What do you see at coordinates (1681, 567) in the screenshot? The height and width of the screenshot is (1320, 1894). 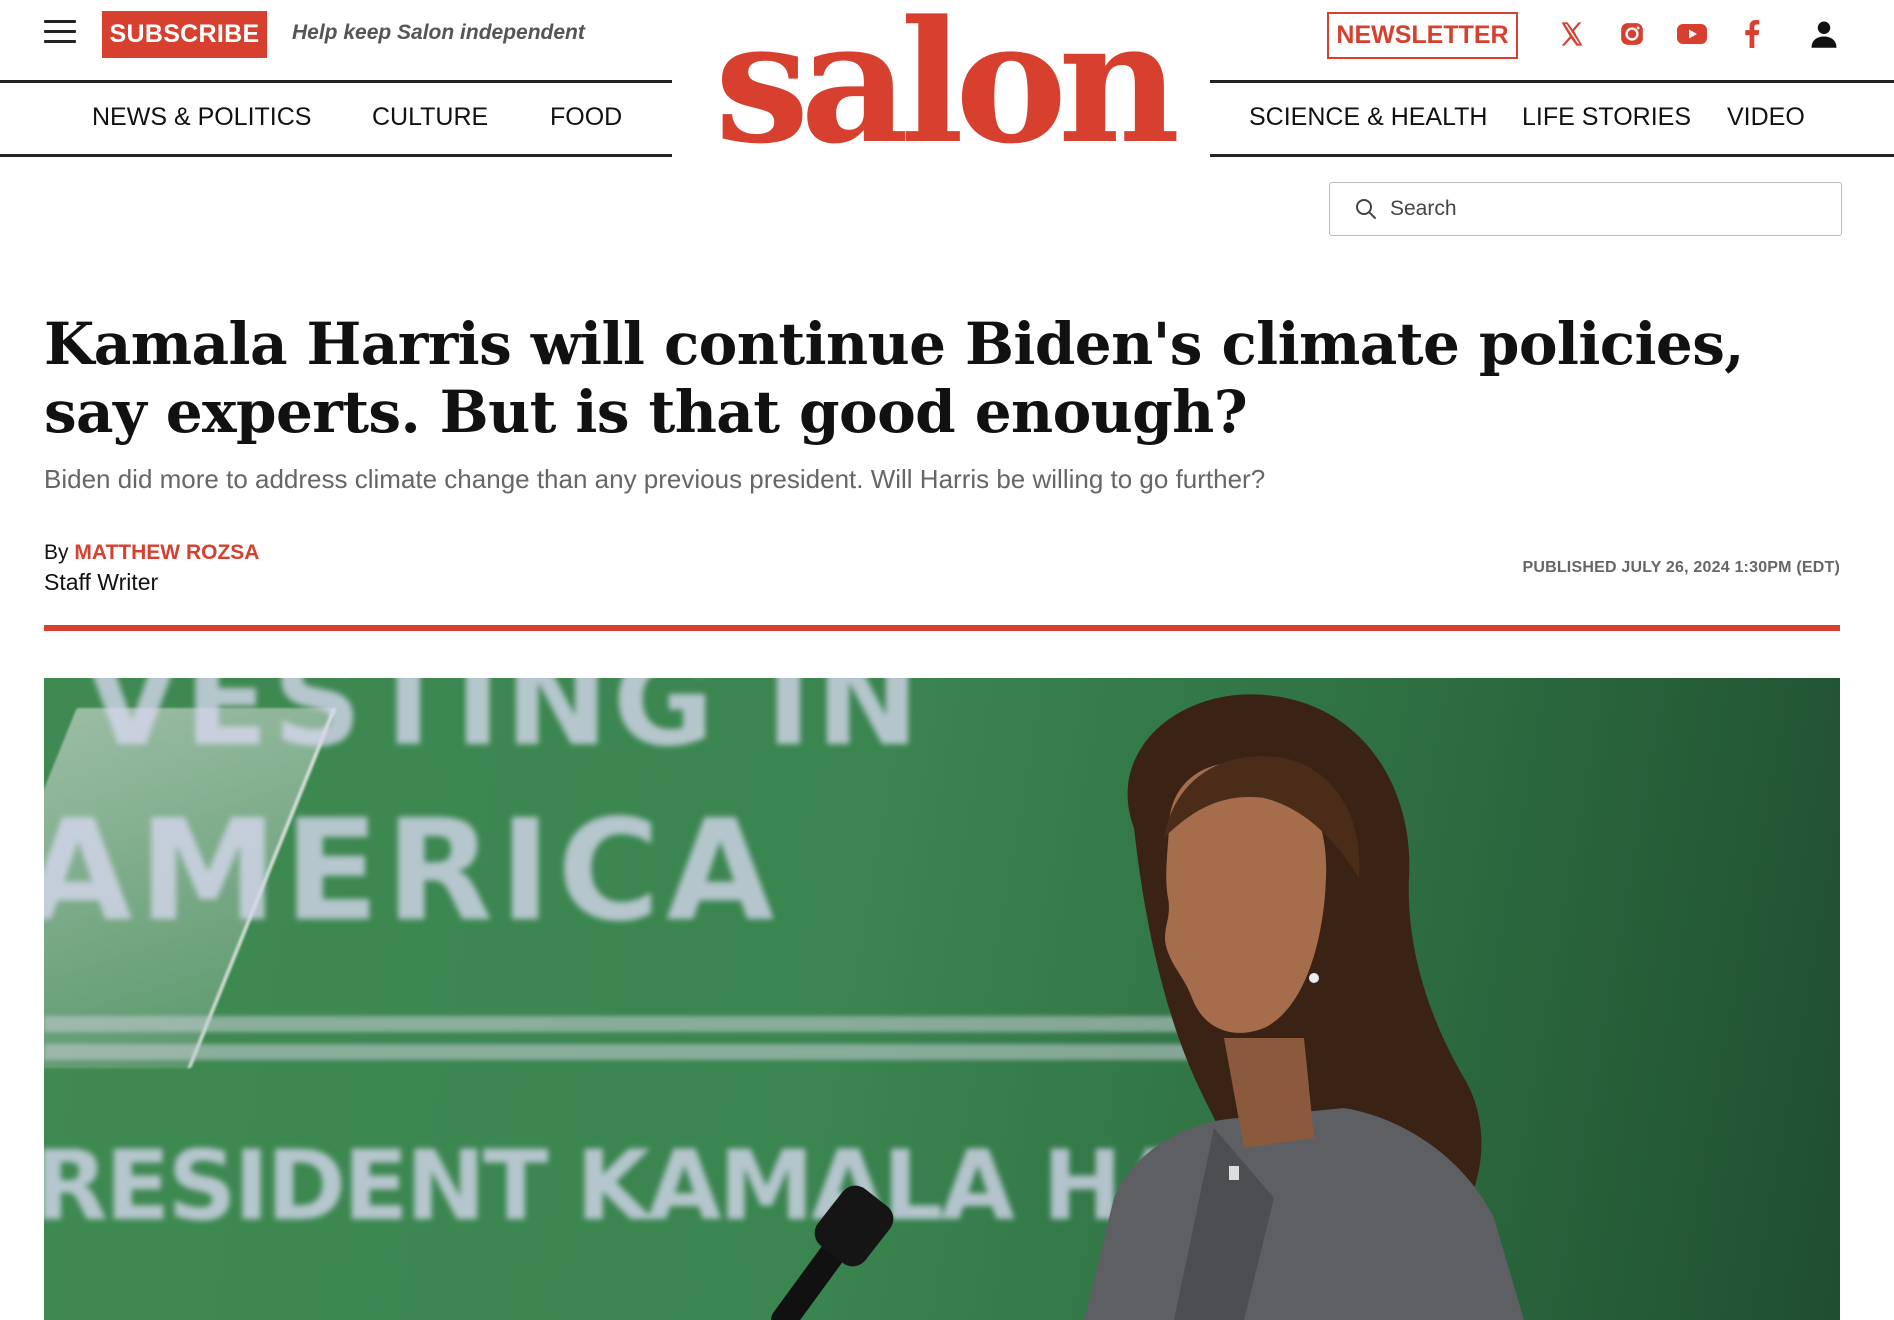 I see `published-date: PUBLISHED JULY 26, 2024 1:30PM (EDT)` at bounding box center [1681, 567].